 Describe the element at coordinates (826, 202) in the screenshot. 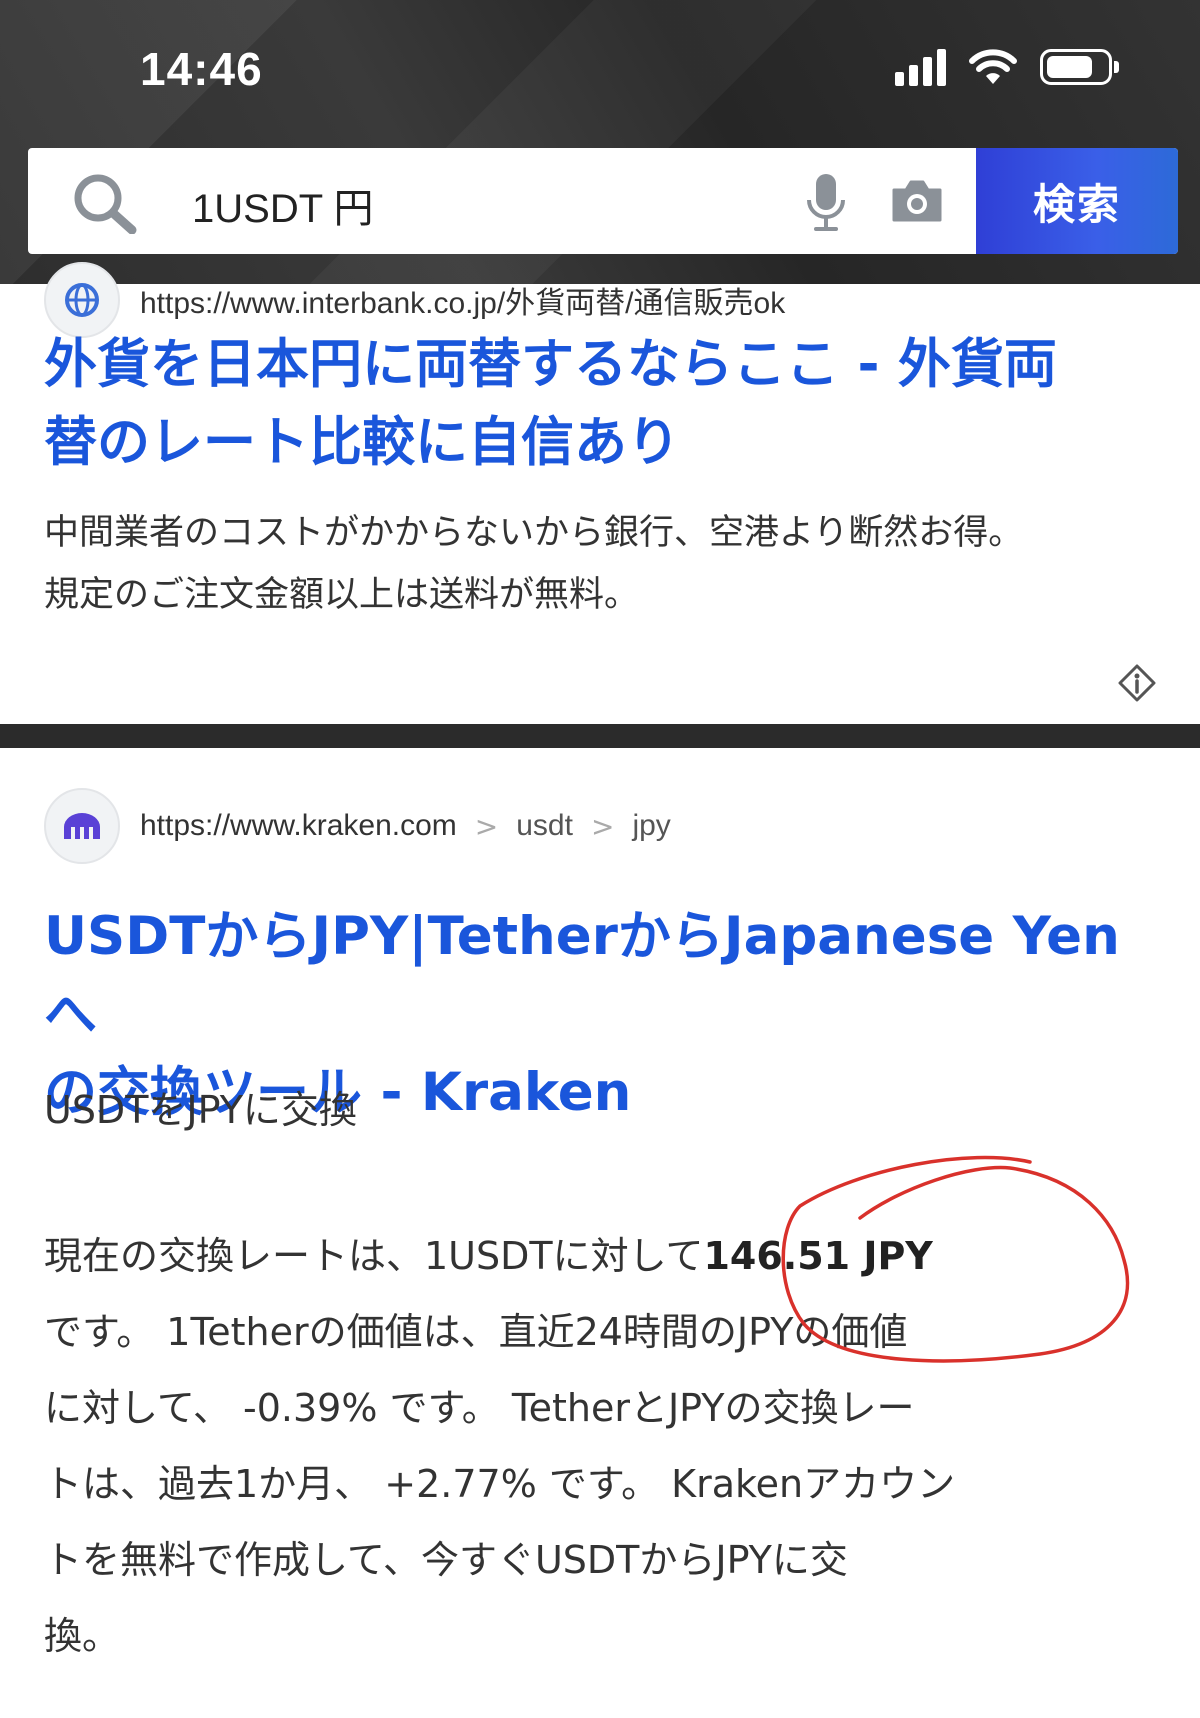

I see `microphone-icon` at that location.